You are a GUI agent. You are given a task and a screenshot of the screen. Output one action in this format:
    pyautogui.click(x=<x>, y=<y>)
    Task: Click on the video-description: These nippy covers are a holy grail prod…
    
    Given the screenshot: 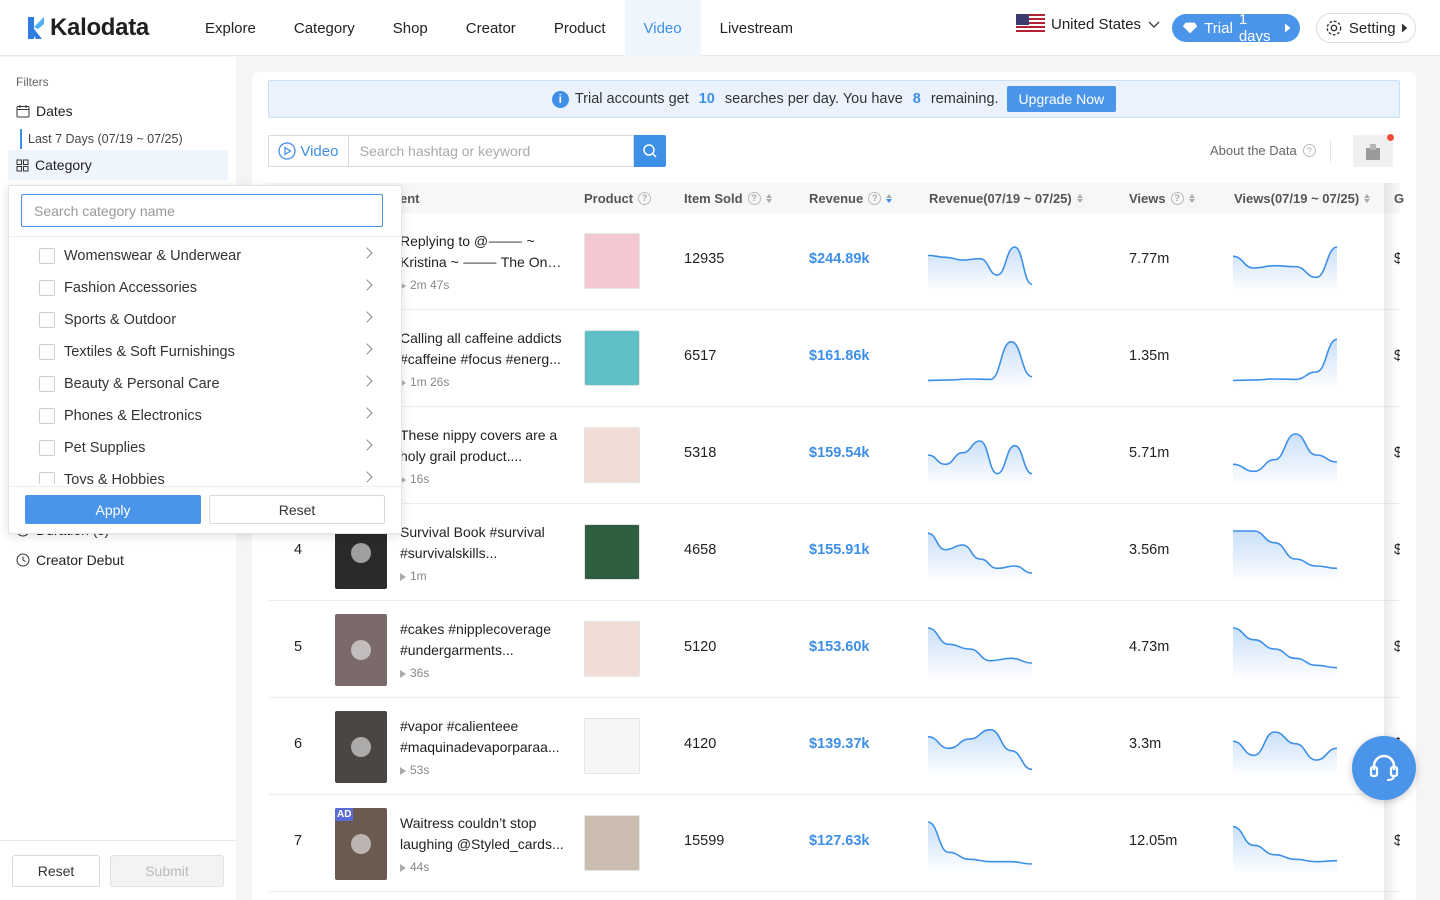 What is the action you would take?
    pyautogui.click(x=482, y=457)
    